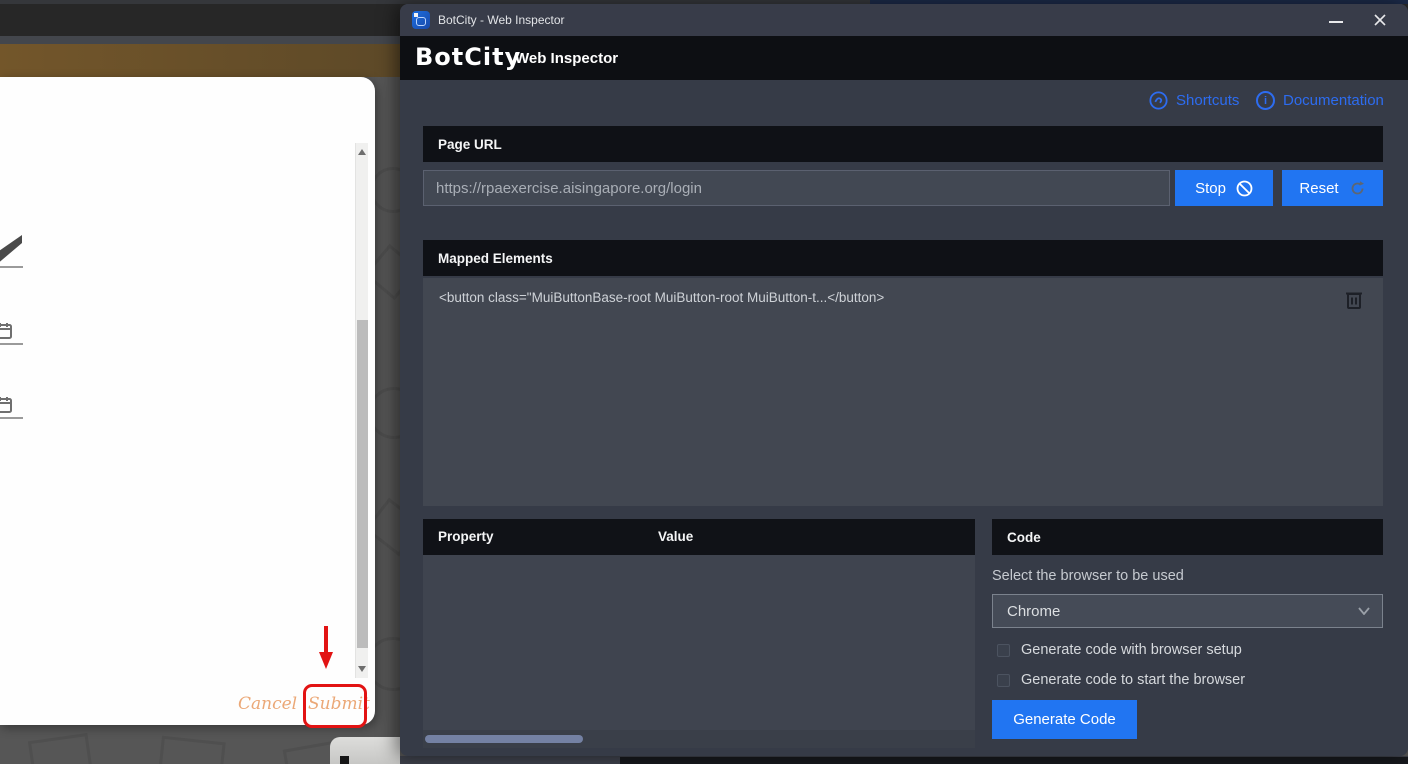  I want to click on page-vertical-scrollbar, so click(361, 410).